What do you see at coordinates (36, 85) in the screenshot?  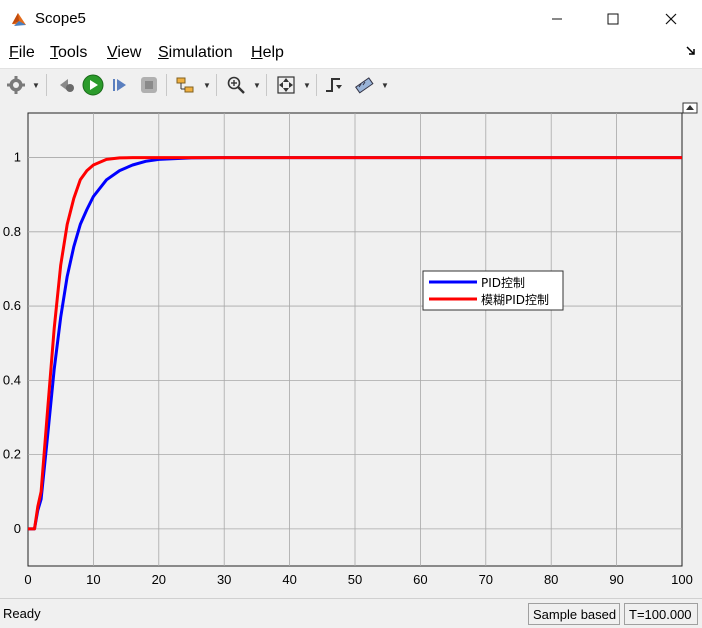 I see `settings-dropdown: ▼` at bounding box center [36, 85].